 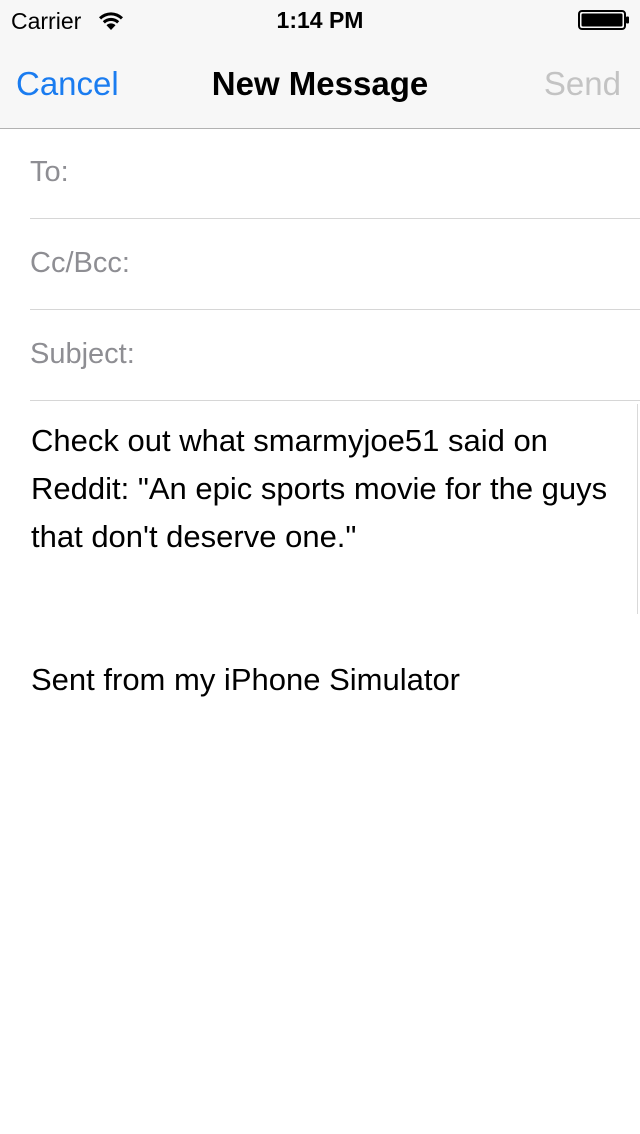 I want to click on status-time: 1:14 PM, so click(x=320, y=20).